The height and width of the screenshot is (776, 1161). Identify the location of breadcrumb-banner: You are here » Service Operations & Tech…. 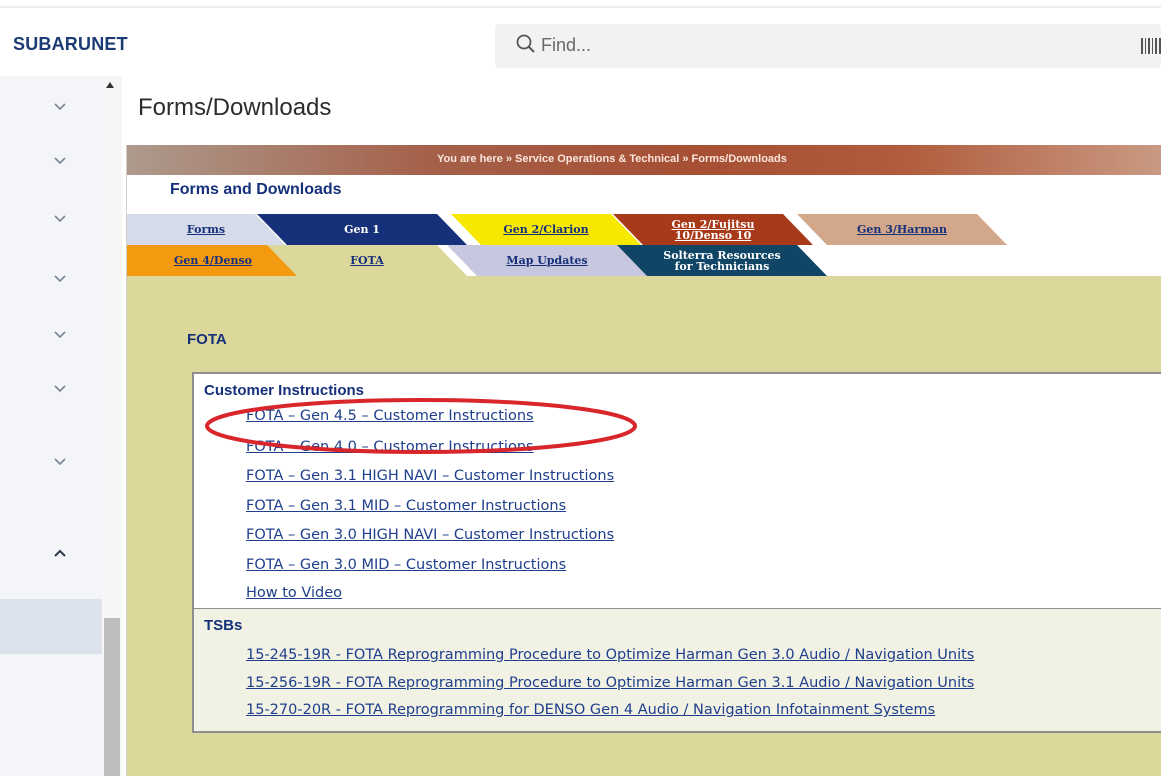
(644, 161).